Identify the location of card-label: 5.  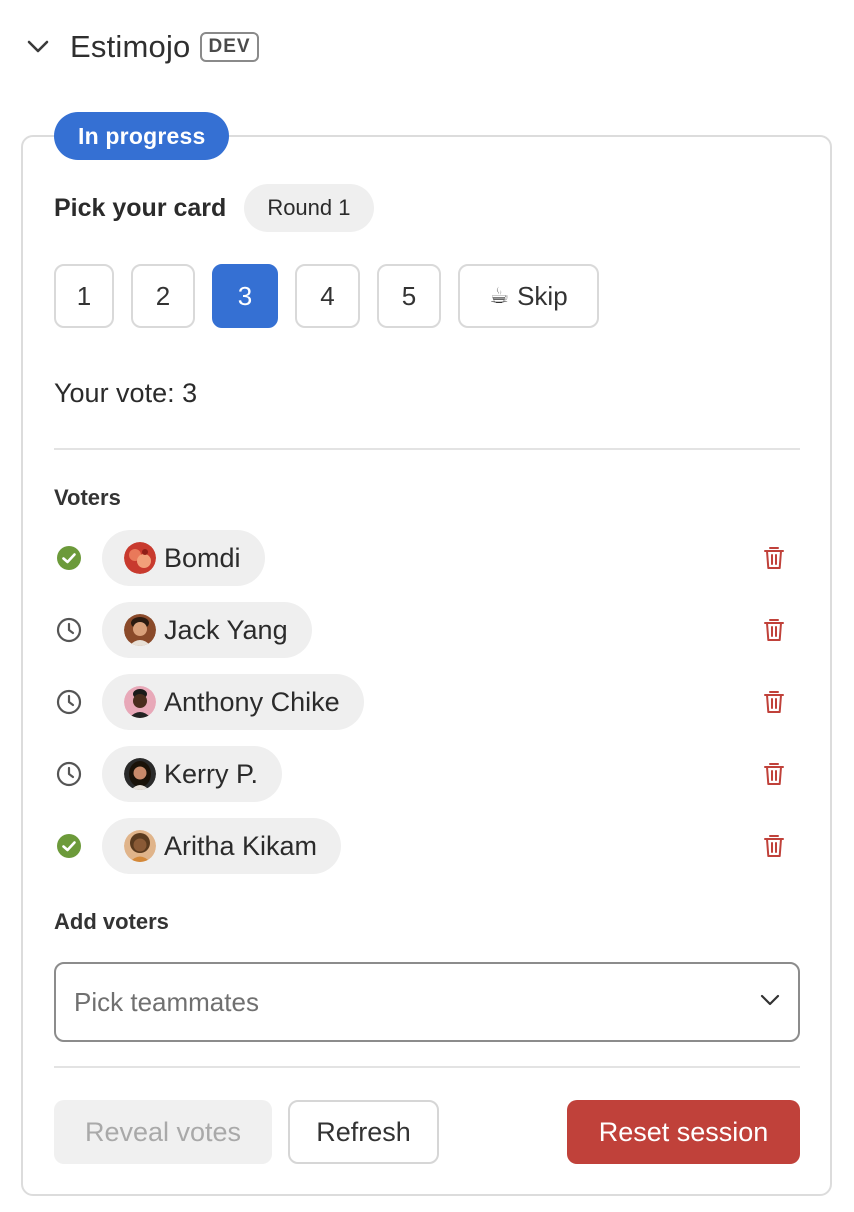
(409, 295).